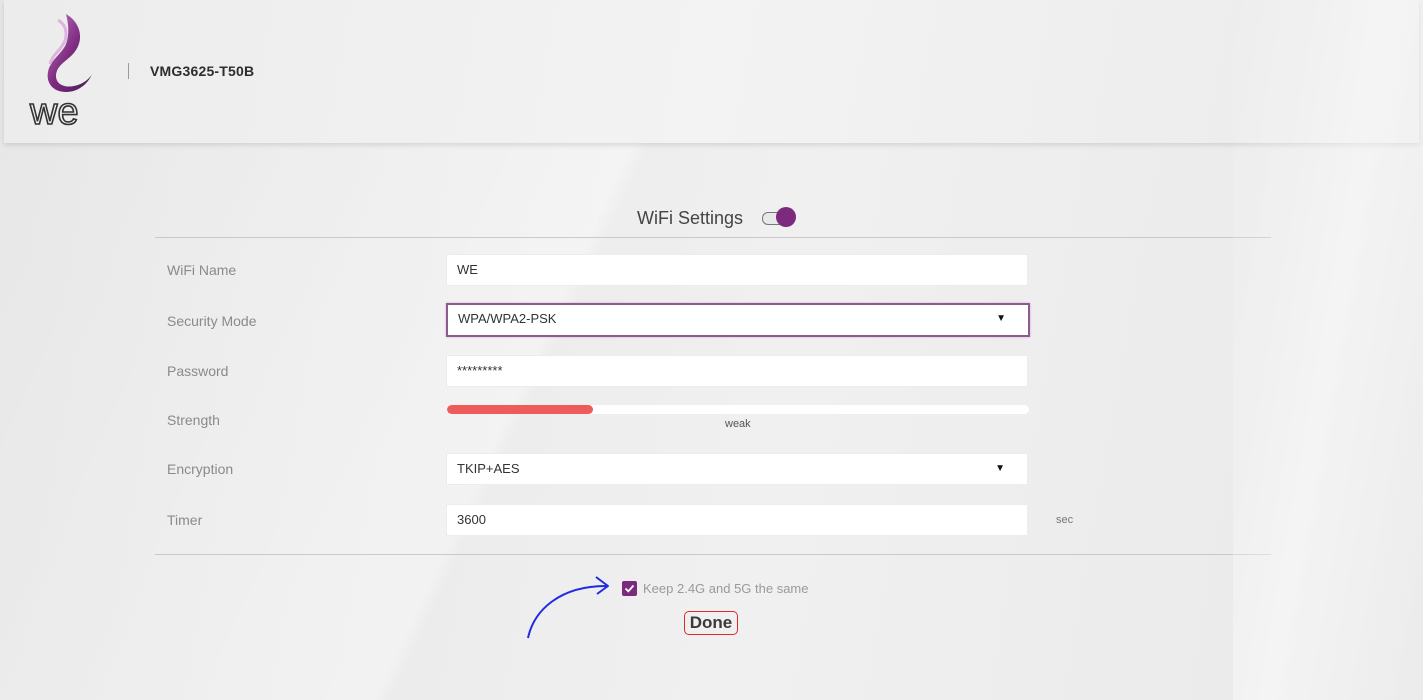  What do you see at coordinates (737, 469) in the screenshot?
I see `encryption-select: TKIP+AES ▼` at bounding box center [737, 469].